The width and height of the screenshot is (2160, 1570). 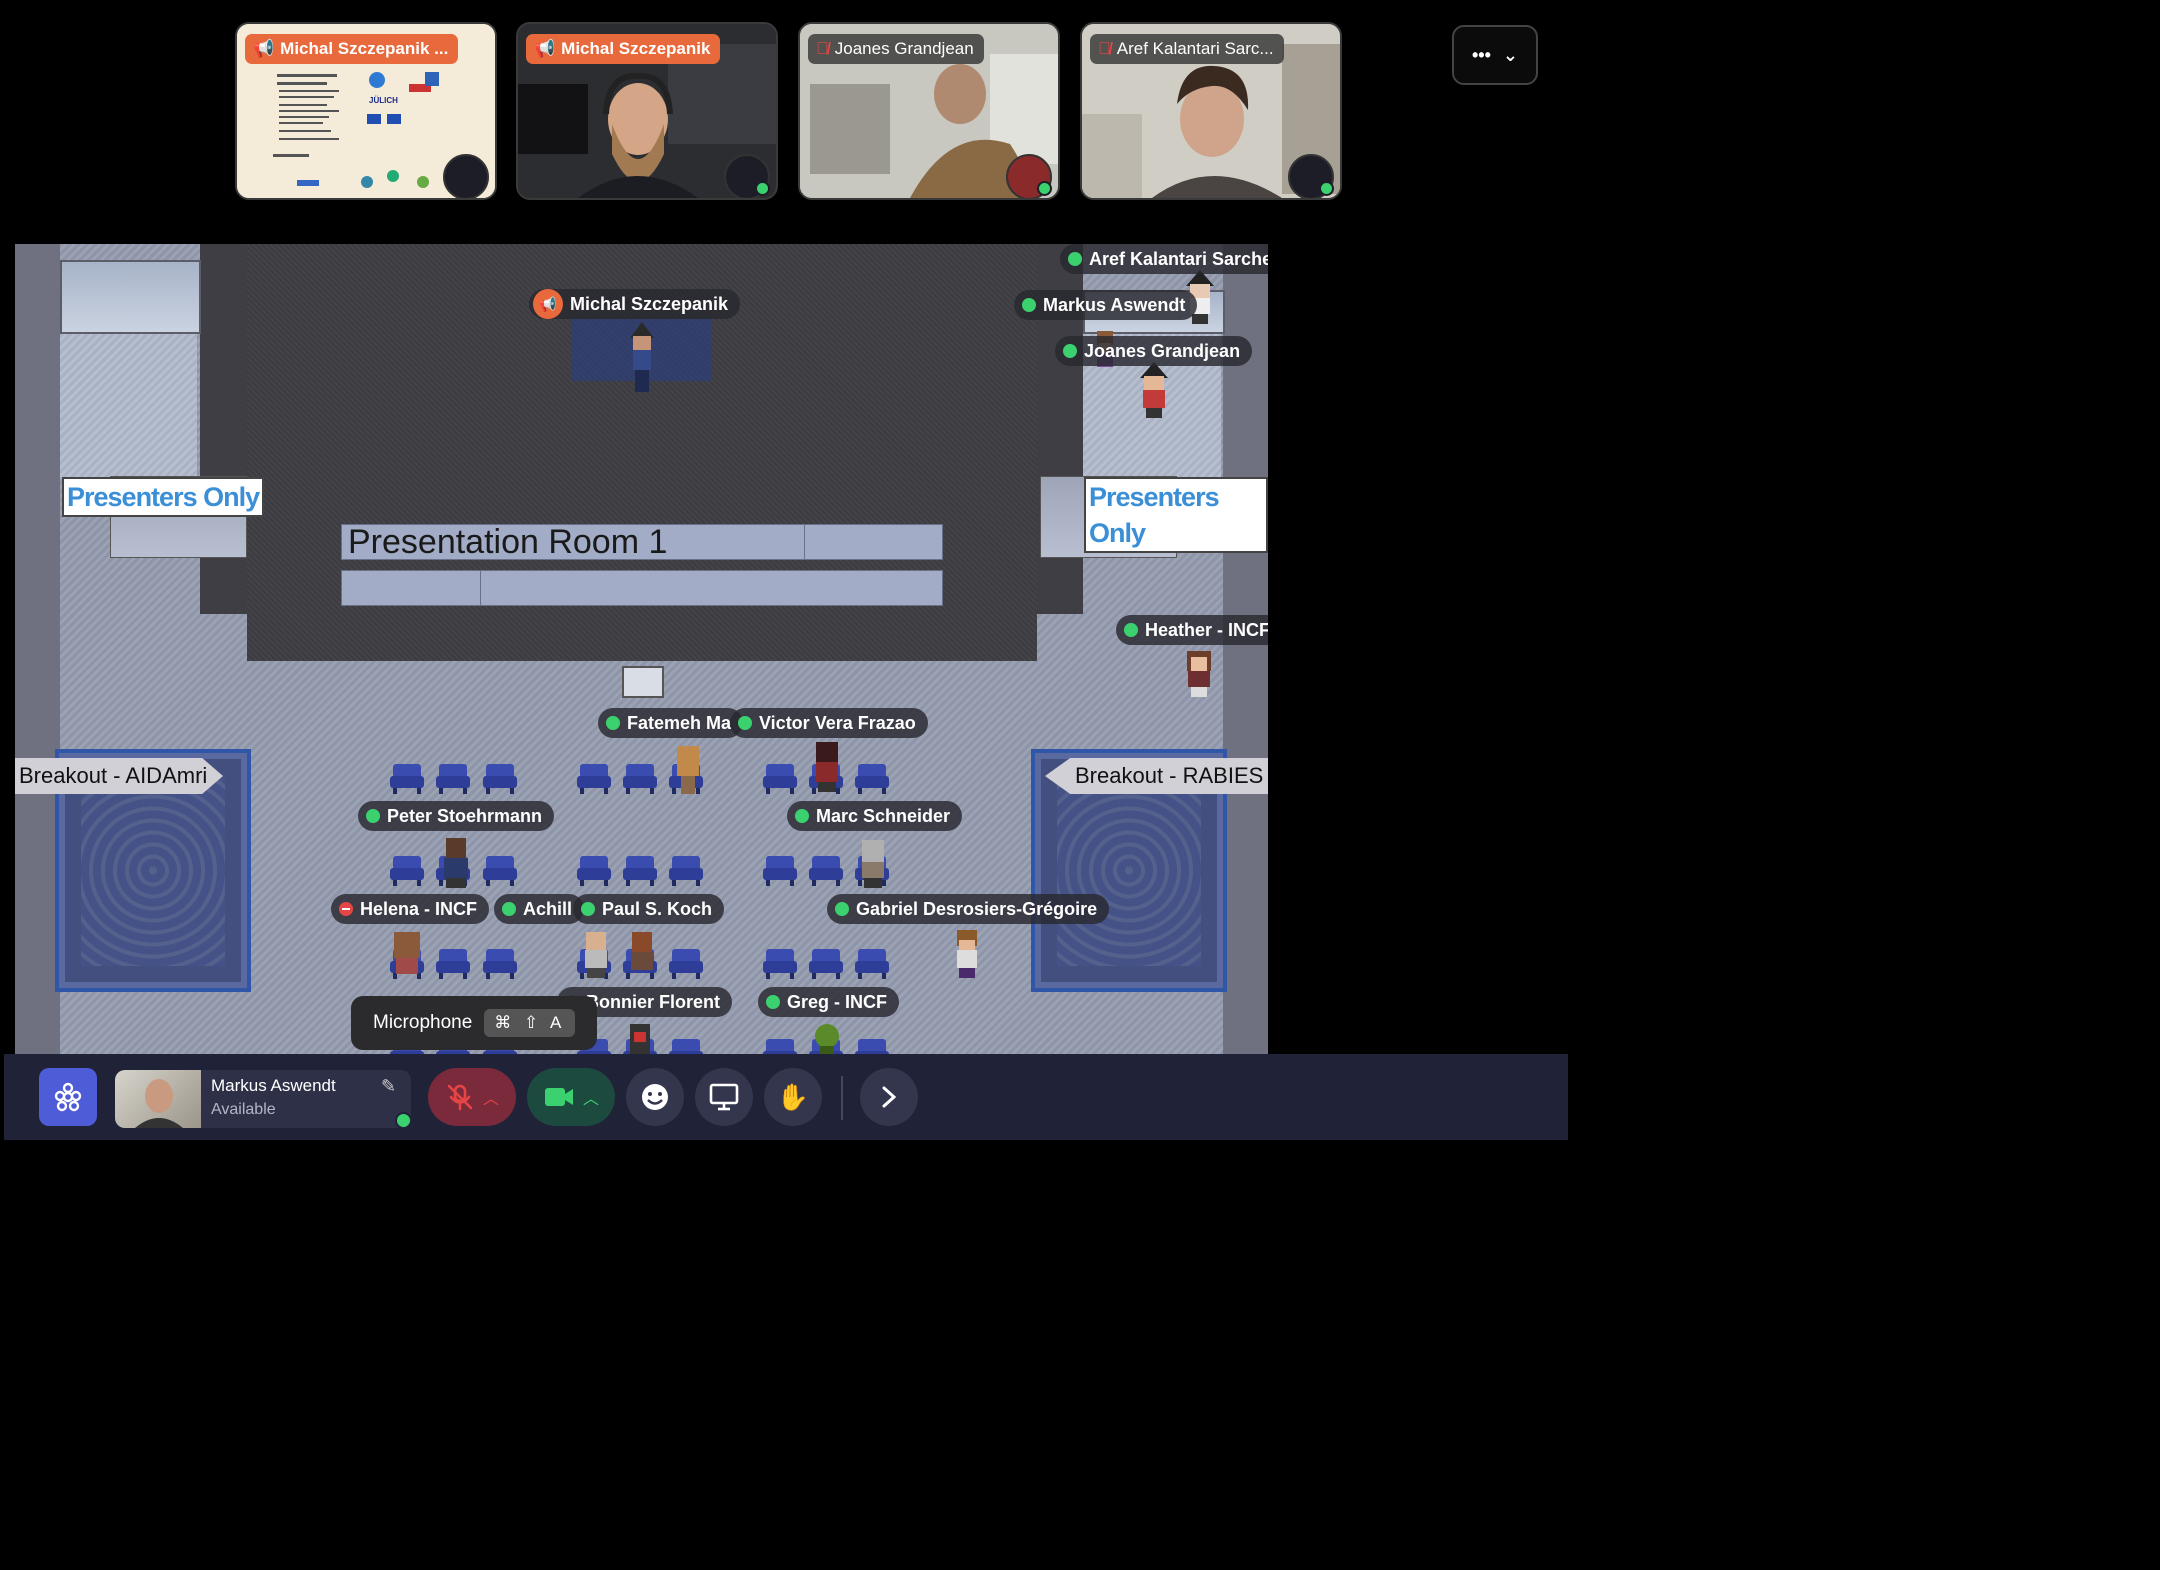 I want to click on avatar-heather, so click(x=1198, y=673).